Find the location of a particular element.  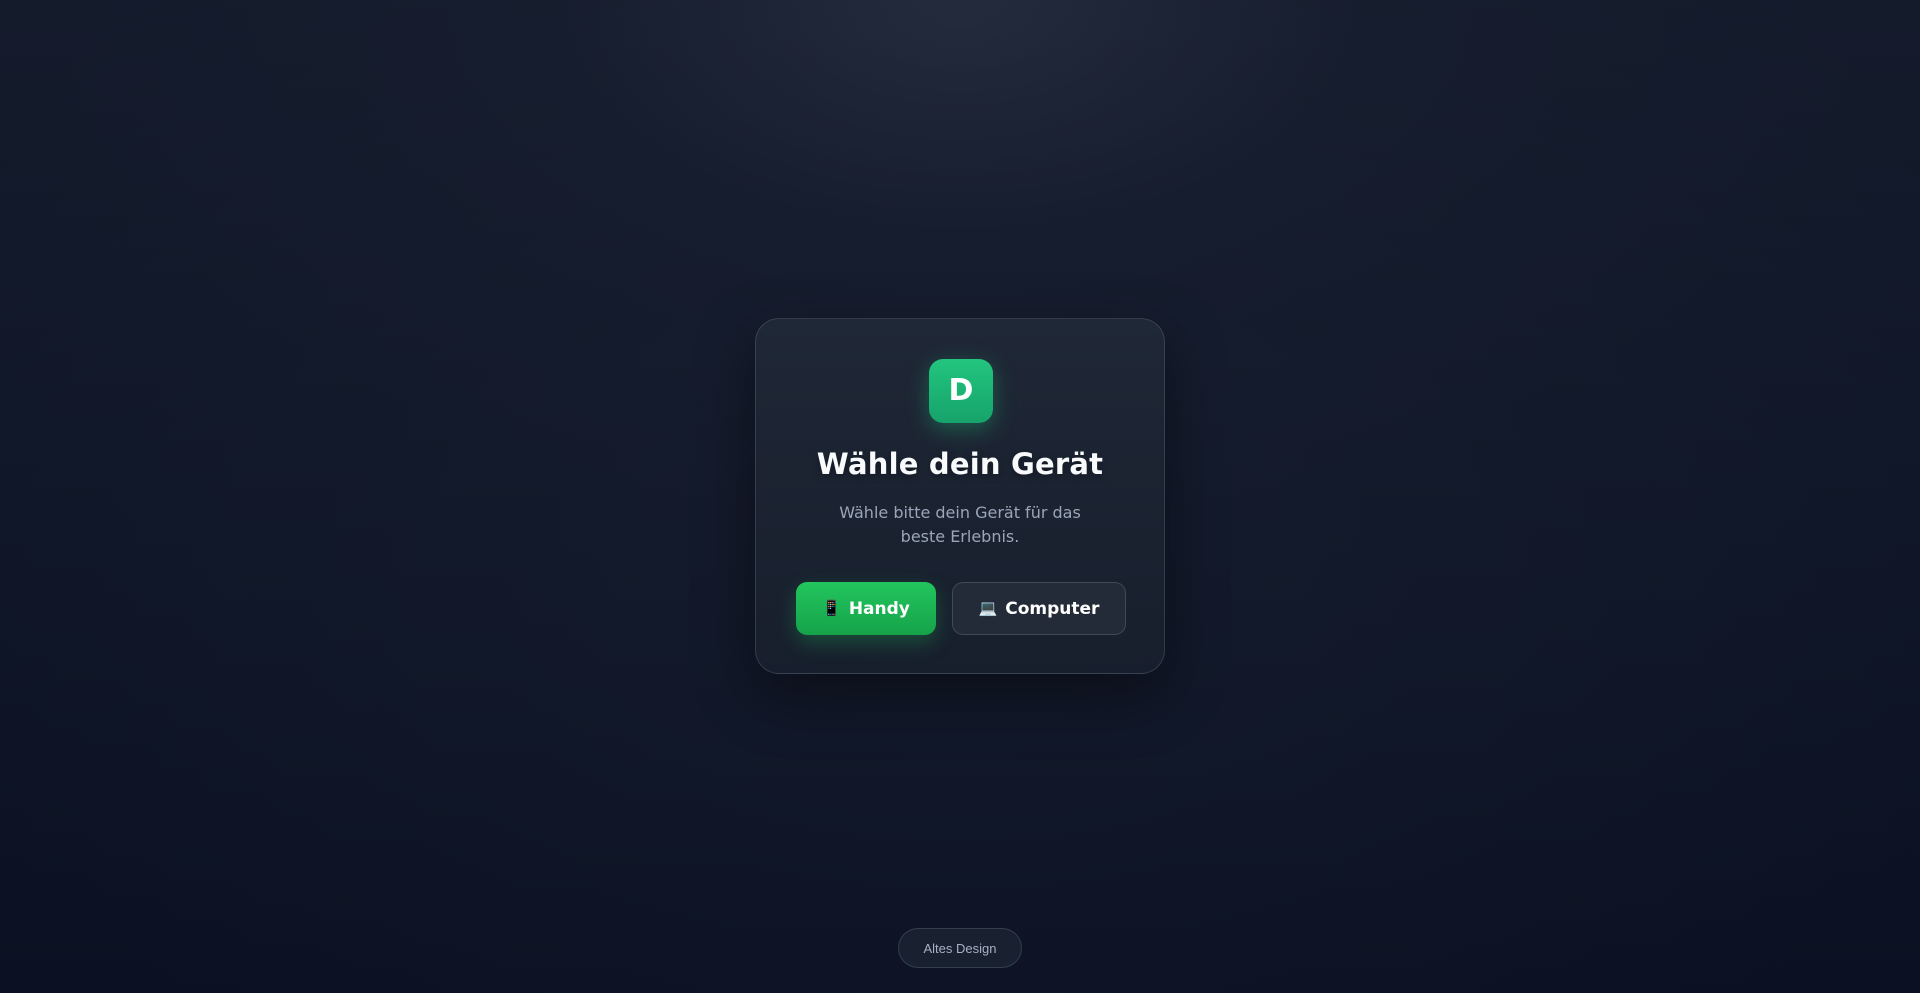

computer-button: 💻 Computer is located at coordinates (1039, 608).